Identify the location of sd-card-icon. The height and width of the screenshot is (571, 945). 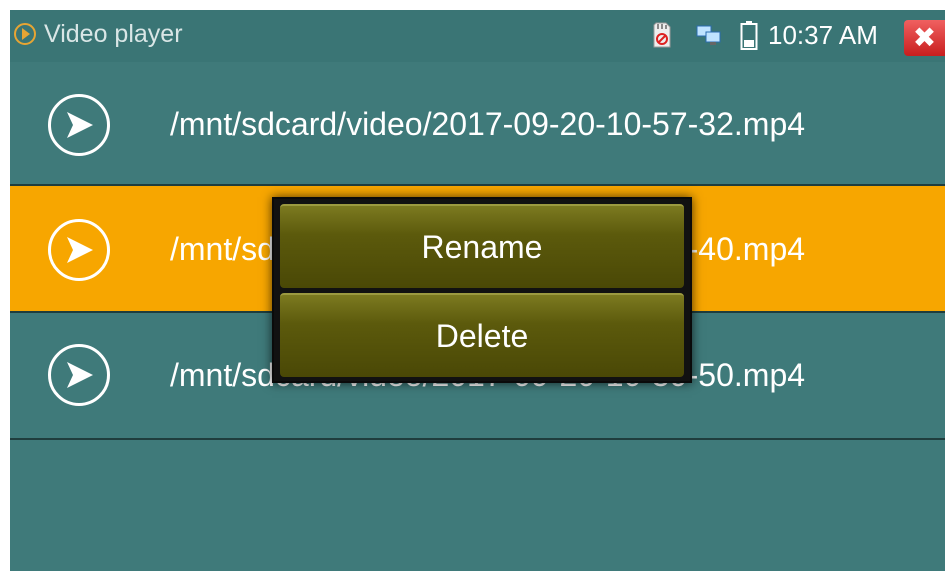
(662, 35).